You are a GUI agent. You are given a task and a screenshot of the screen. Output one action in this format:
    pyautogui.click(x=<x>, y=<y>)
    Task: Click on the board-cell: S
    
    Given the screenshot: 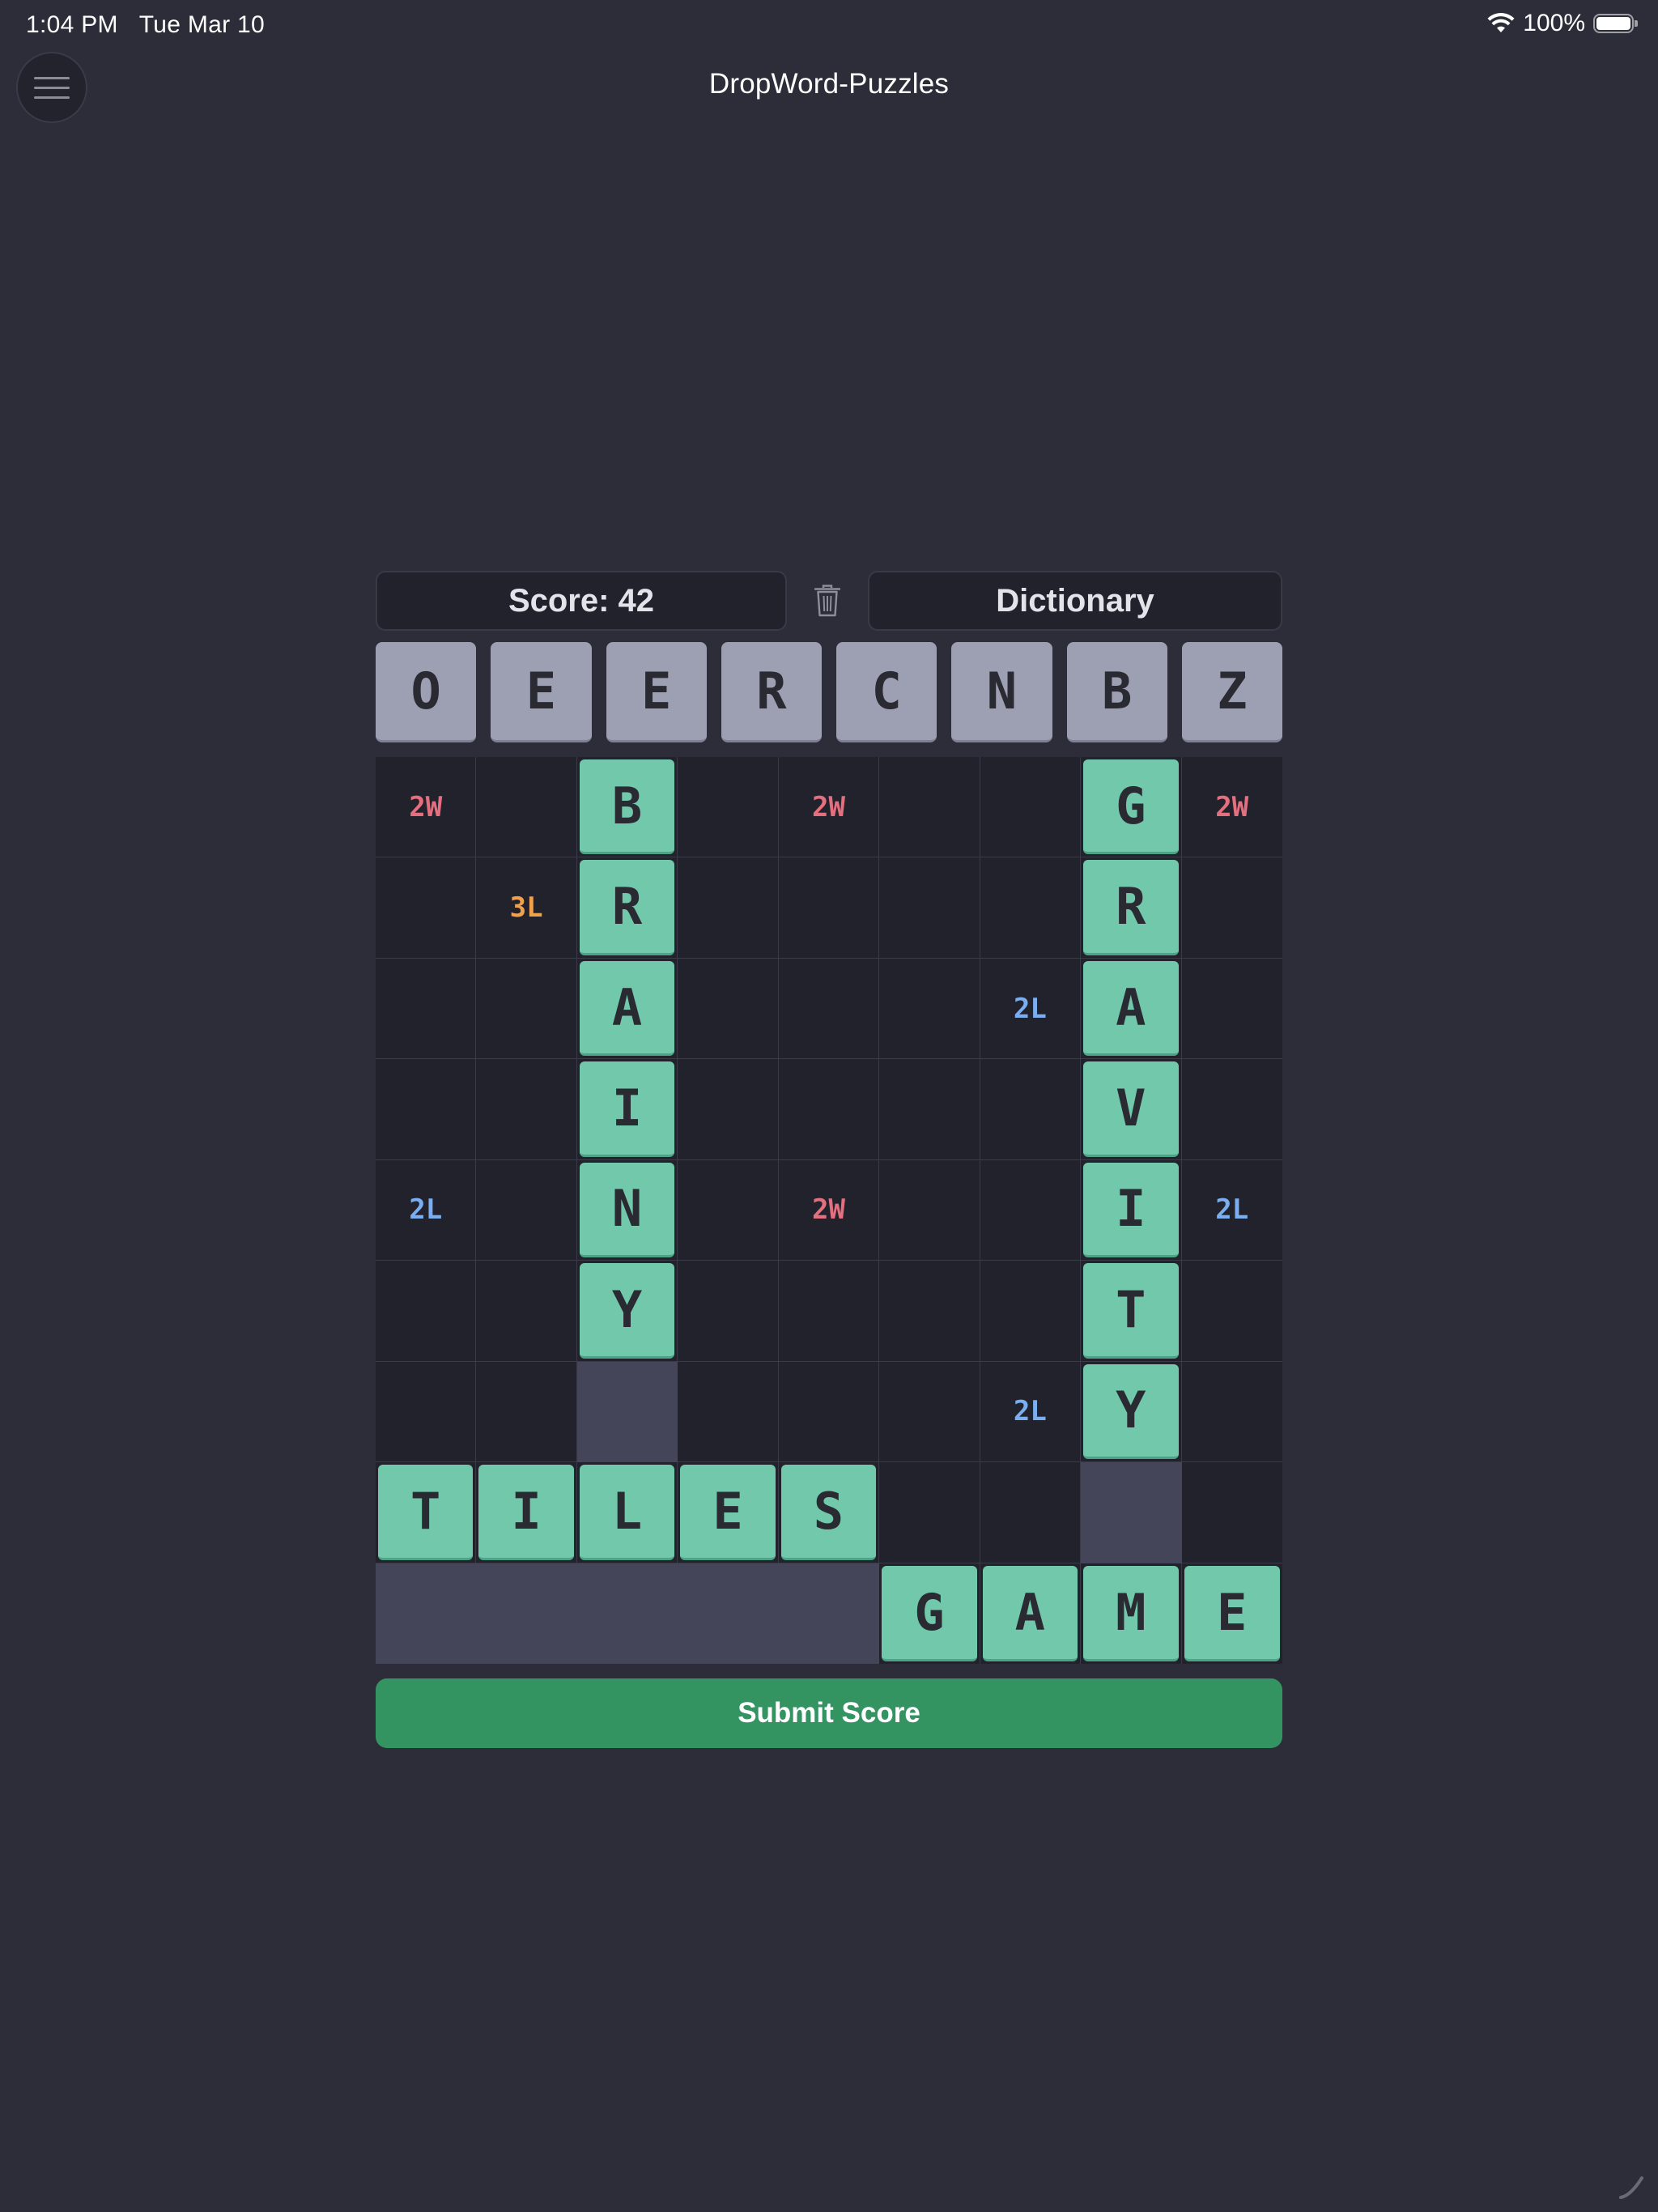 What is the action you would take?
    pyautogui.click(x=829, y=1513)
    